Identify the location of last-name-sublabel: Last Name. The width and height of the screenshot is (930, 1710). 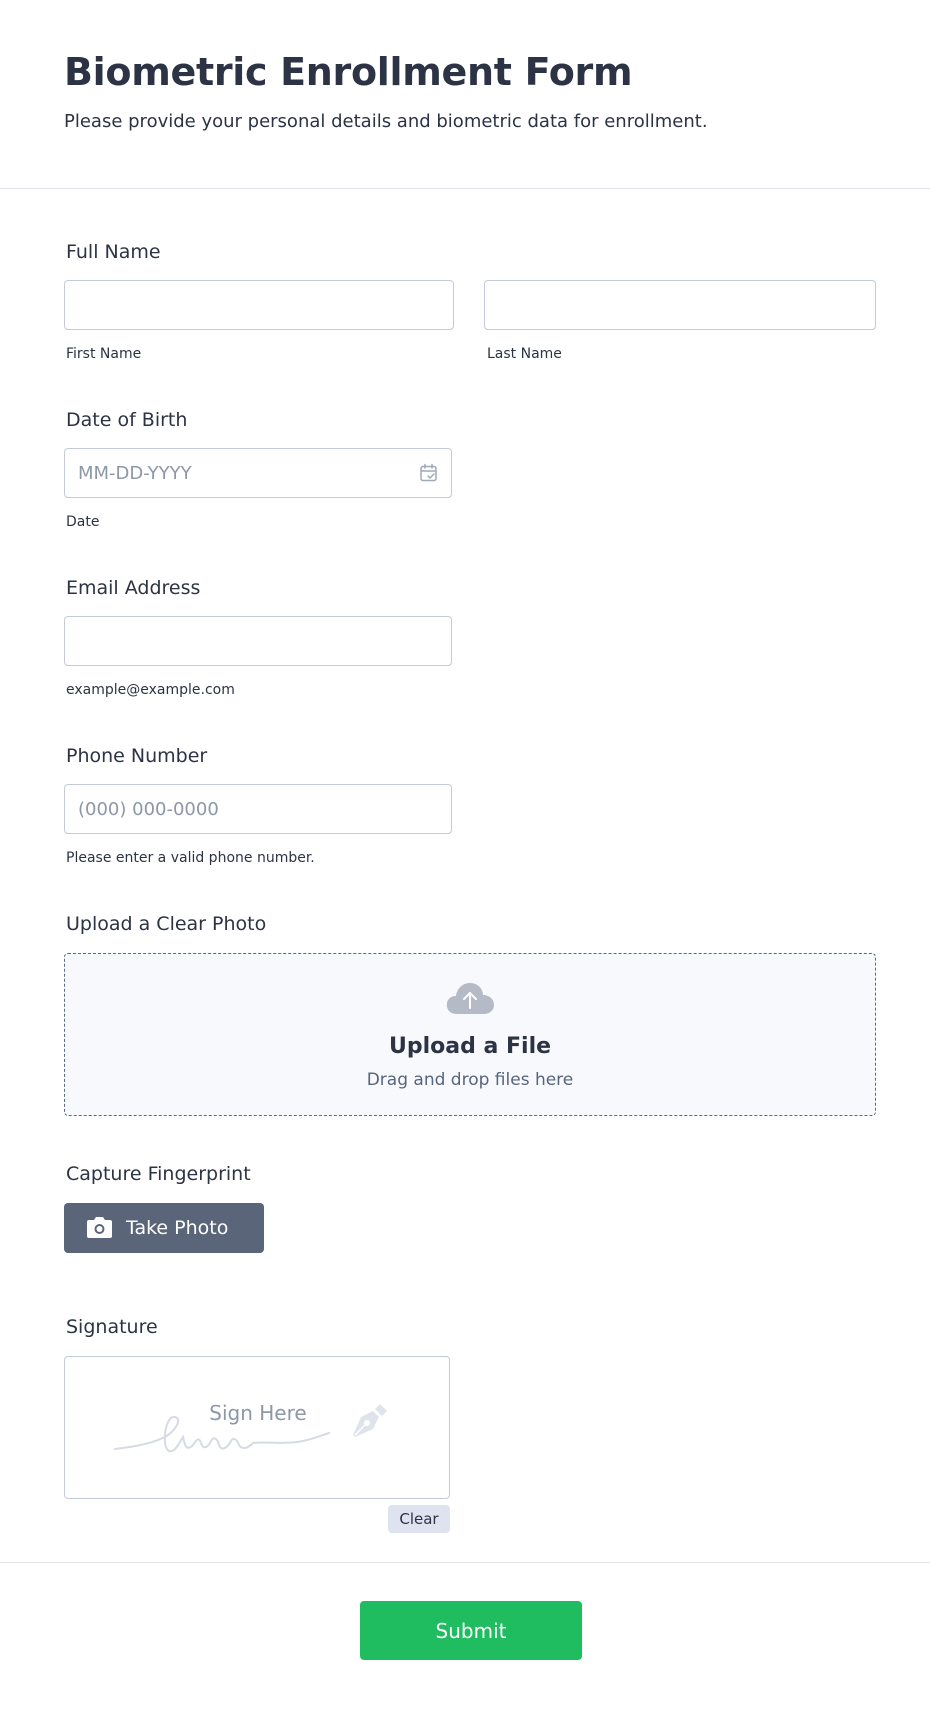
(524, 354).